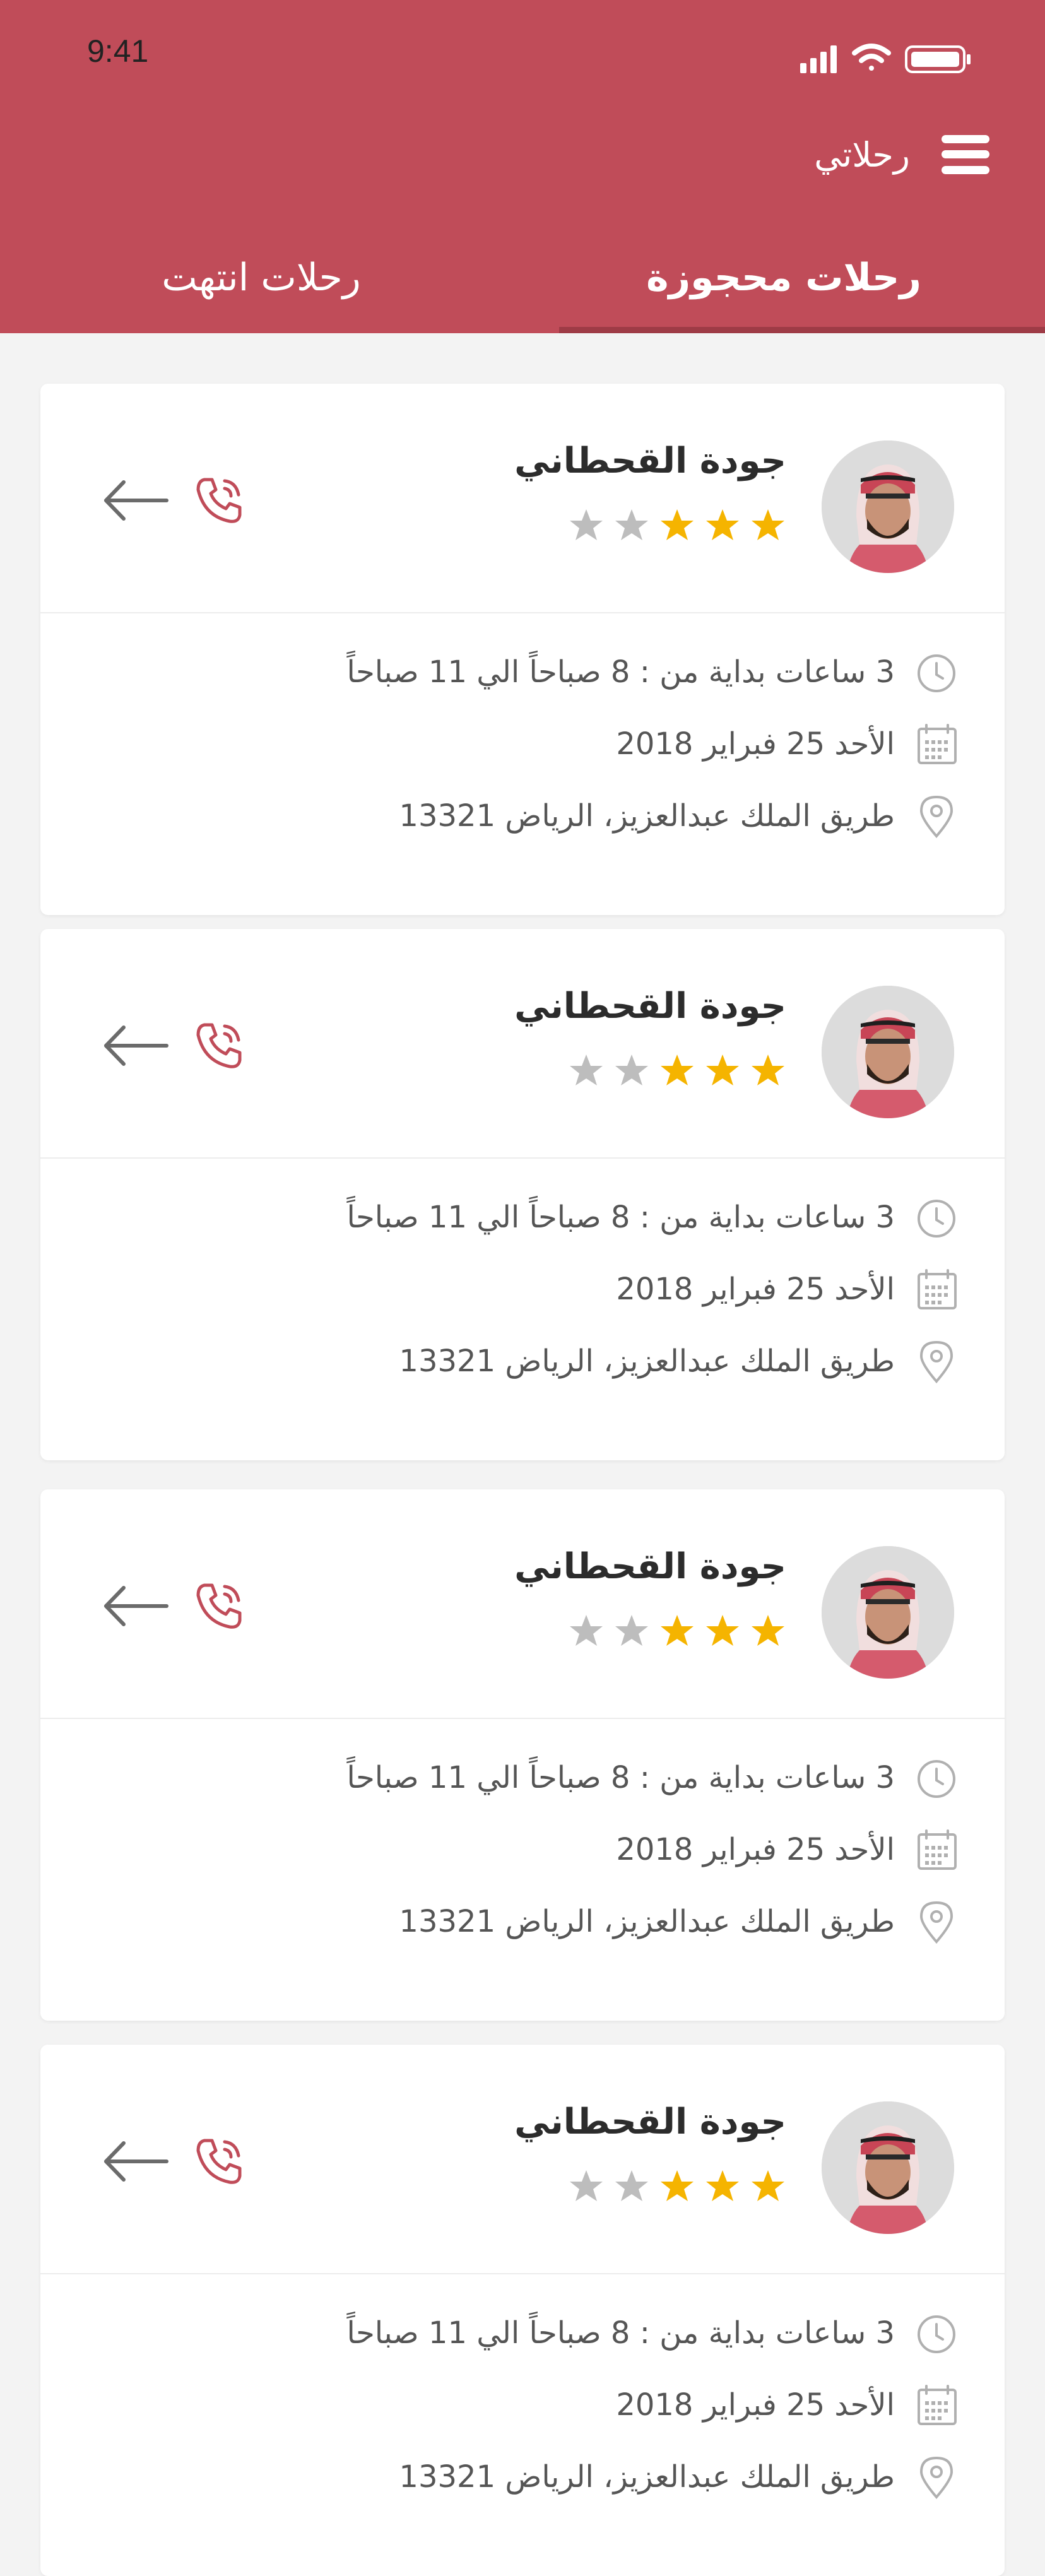 The width and height of the screenshot is (1045, 2576). What do you see at coordinates (261, 277) in the screenshot?
I see `tab-finished-trips: رحلات انتهت` at bounding box center [261, 277].